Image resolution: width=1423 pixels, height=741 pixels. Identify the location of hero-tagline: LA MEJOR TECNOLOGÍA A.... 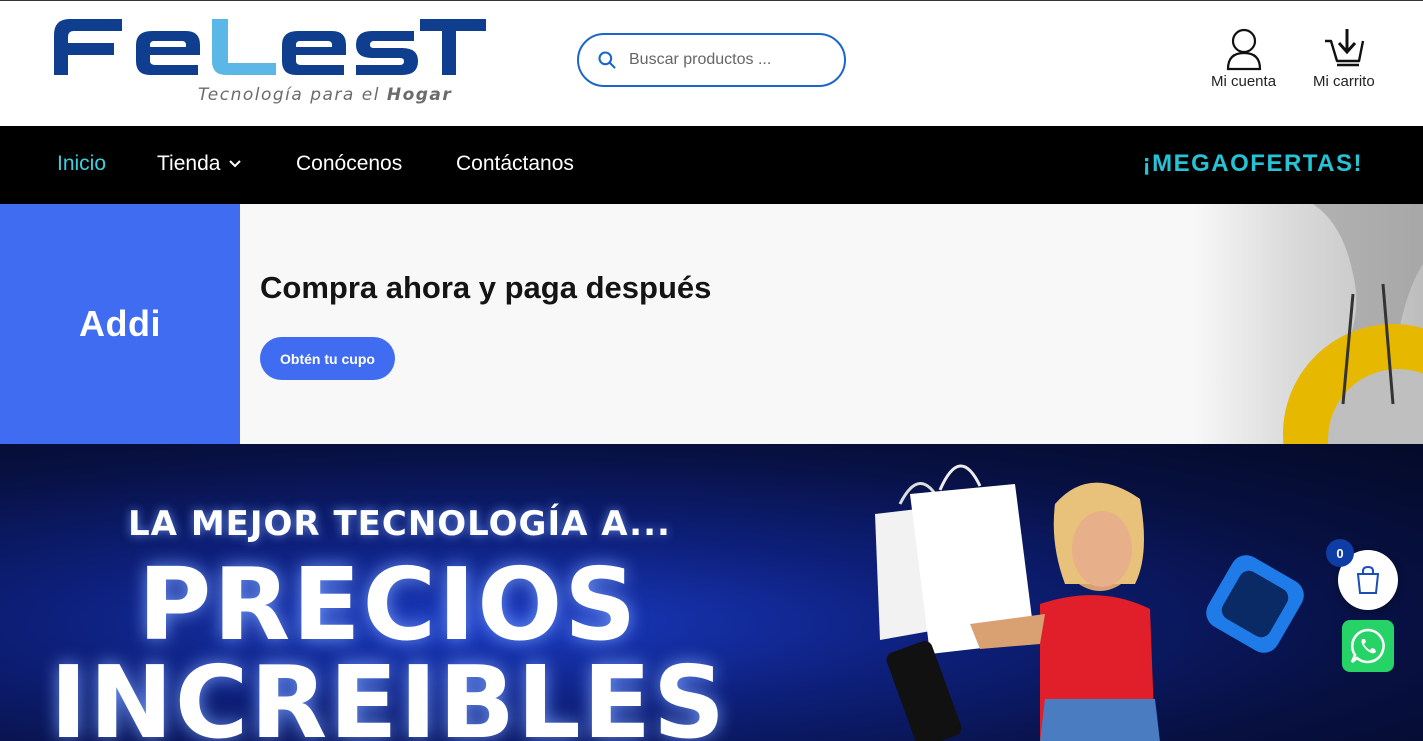
(399, 524).